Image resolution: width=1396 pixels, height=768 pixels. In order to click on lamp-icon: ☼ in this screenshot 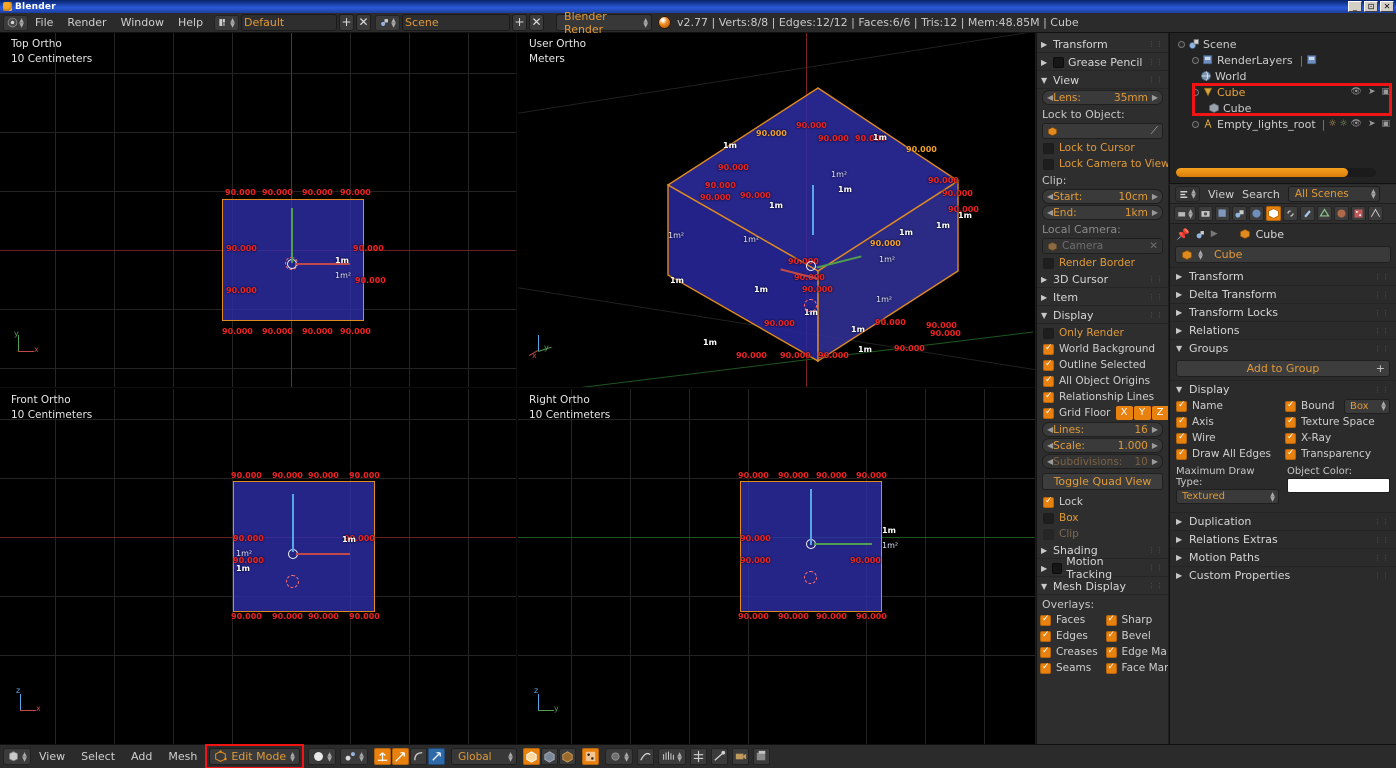, I will do `click(1332, 124)`.